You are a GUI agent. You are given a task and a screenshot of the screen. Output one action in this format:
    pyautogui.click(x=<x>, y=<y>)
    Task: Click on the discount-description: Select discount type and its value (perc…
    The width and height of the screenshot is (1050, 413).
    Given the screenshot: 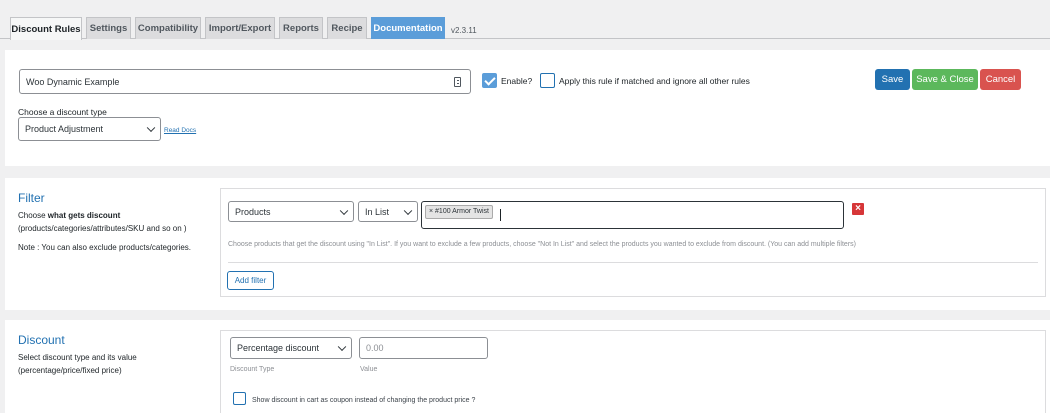 What is the action you would take?
    pyautogui.click(x=77, y=364)
    